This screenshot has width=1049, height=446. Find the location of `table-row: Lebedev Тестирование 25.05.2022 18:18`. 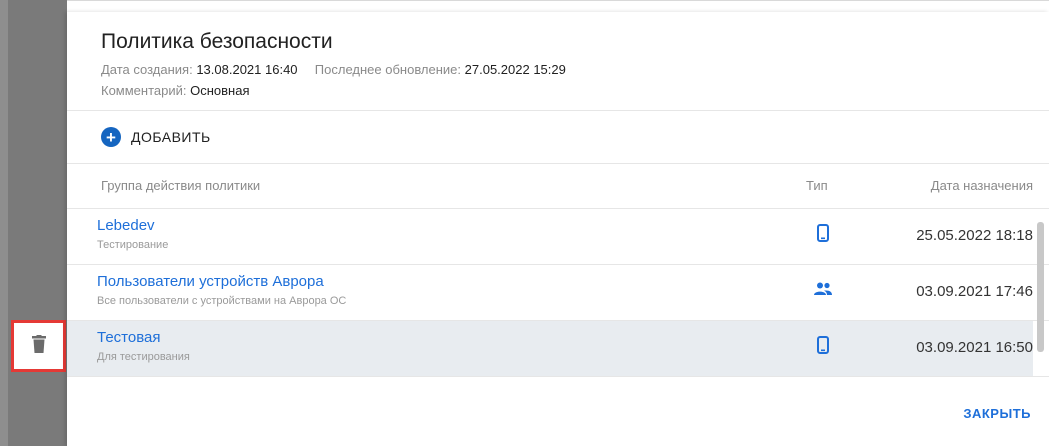

table-row: Lebedev Тестирование 25.05.2022 18:18 is located at coordinates (550, 236).